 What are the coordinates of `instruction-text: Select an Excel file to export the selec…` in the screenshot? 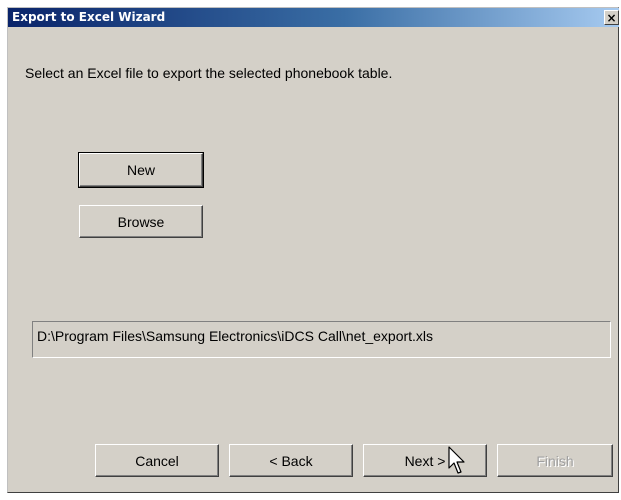 It's located at (209, 73).